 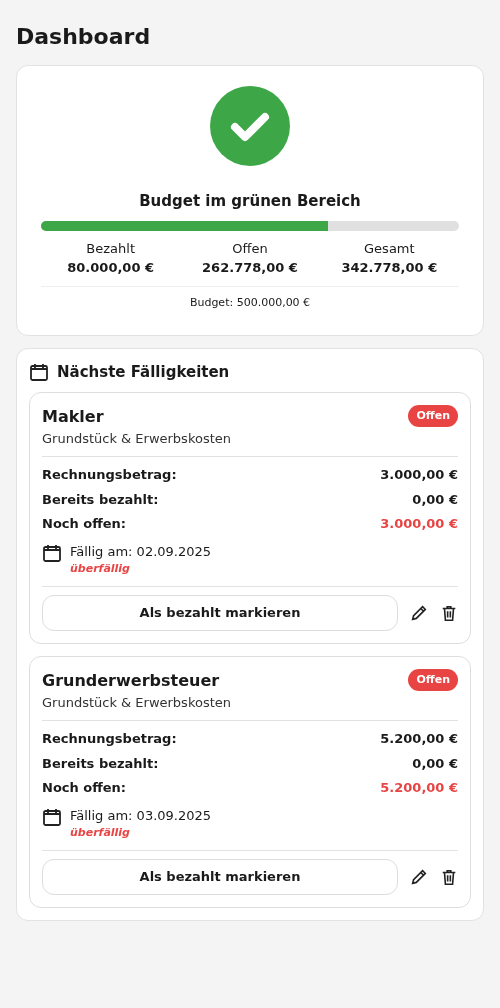 What do you see at coordinates (110, 248) in the screenshot?
I see `stat-label: Bezahlt` at bounding box center [110, 248].